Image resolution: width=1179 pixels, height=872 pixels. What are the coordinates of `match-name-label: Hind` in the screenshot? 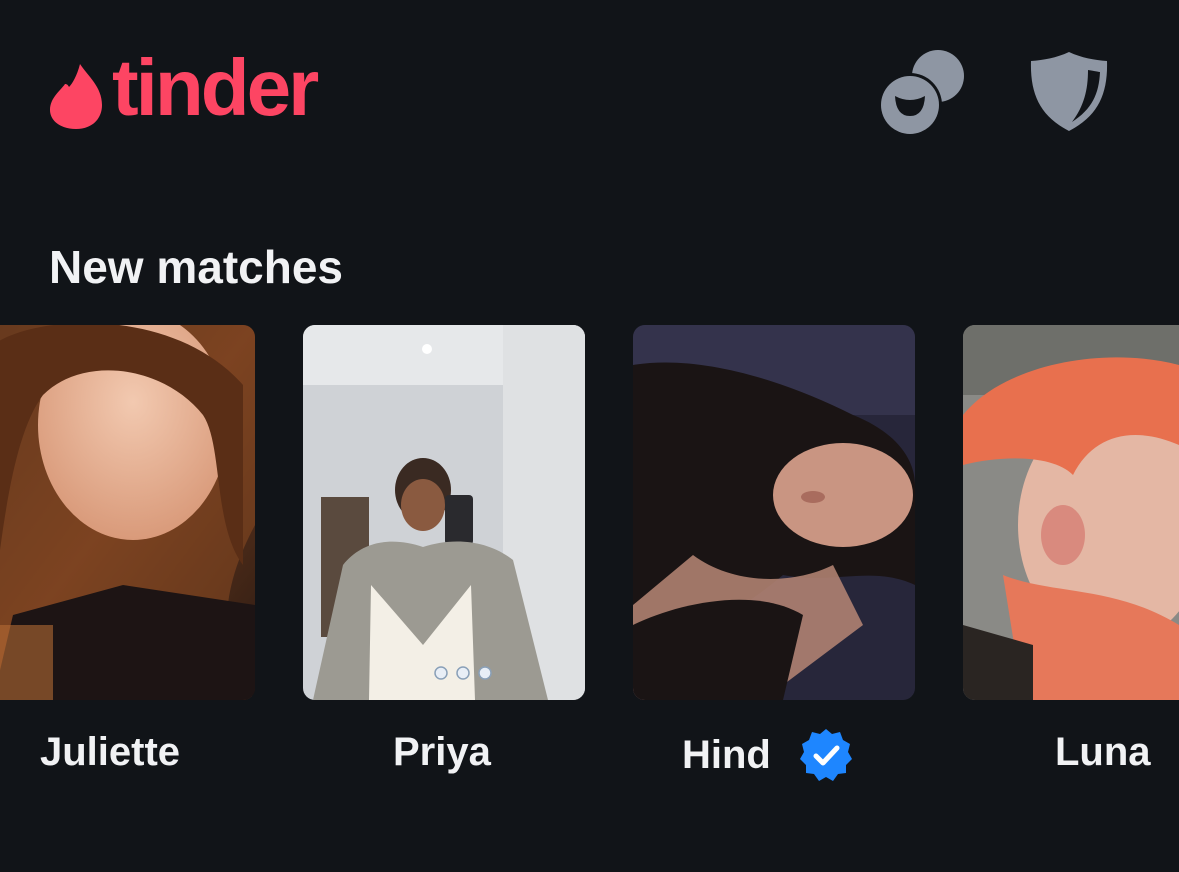 It's located at (726, 755).